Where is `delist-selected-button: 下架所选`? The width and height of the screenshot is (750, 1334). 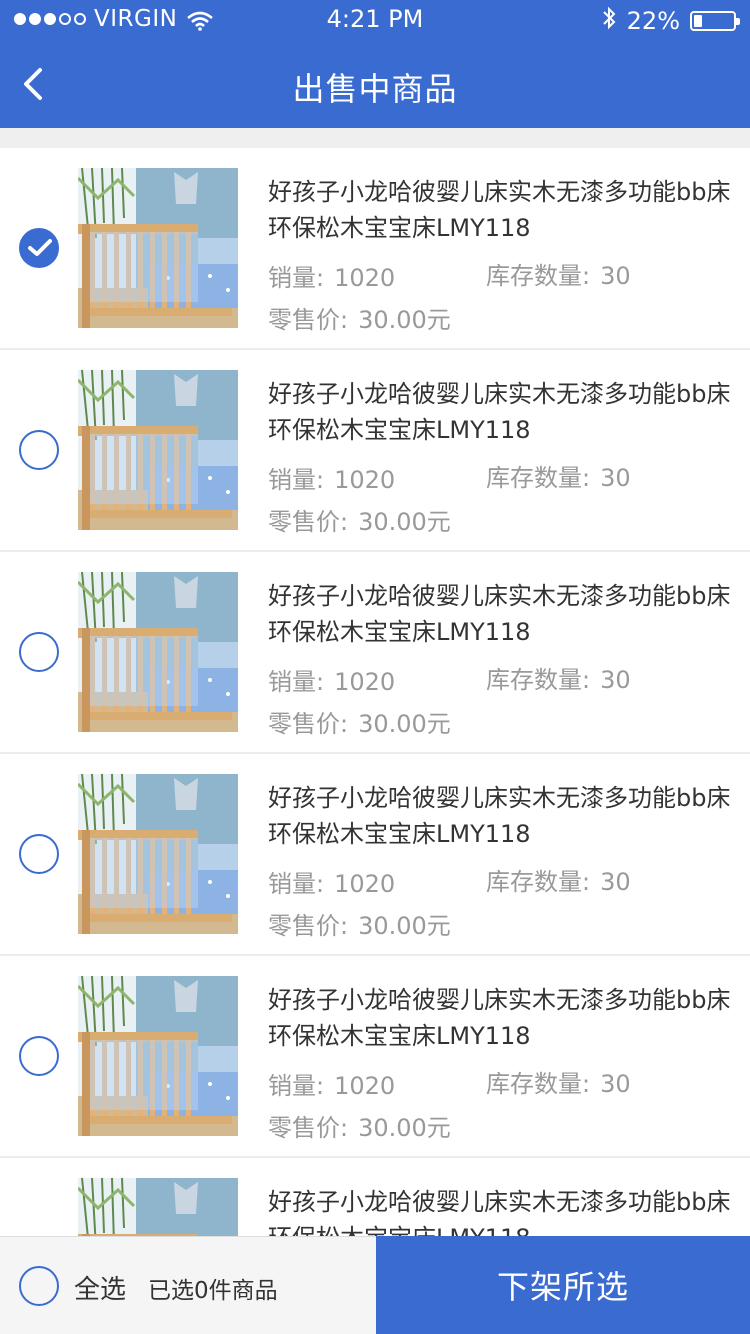 delist-selected-button: 下架所选 is located at coordinates (563, 1285).